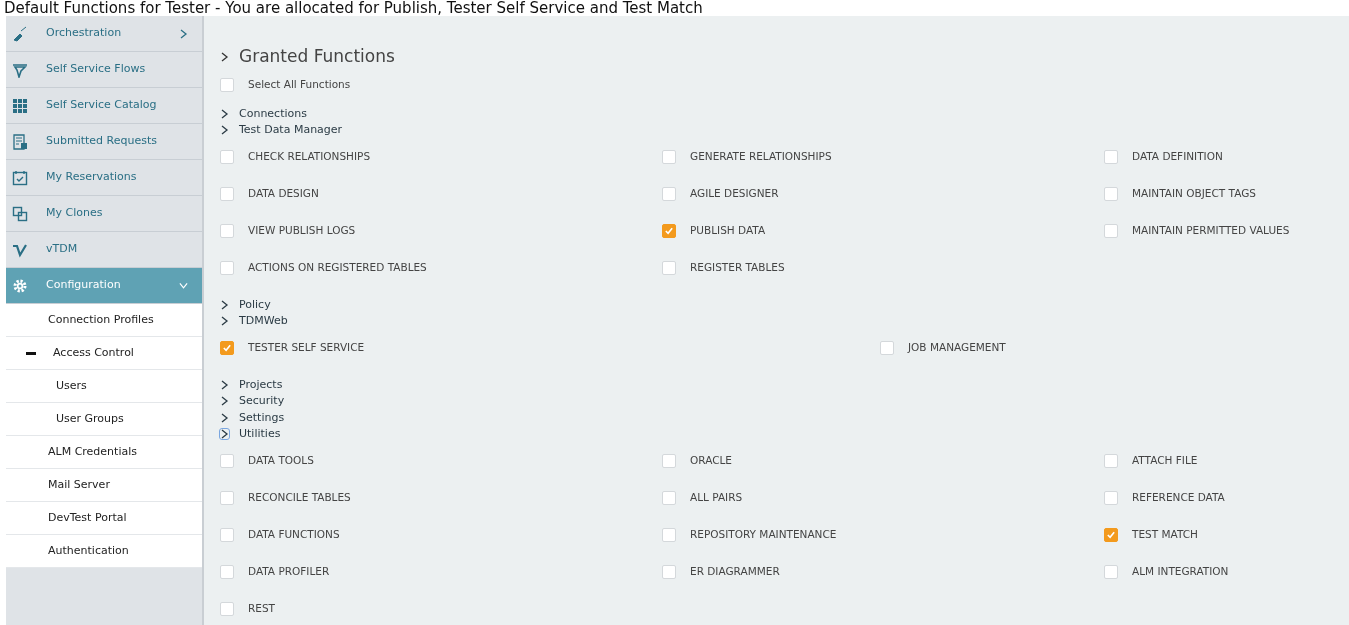 The image size is (1349, 625). Describe the element at coordinates (289, 572) in the screenshot. I see `checkbox-label: DATA PROFILER` at that location.